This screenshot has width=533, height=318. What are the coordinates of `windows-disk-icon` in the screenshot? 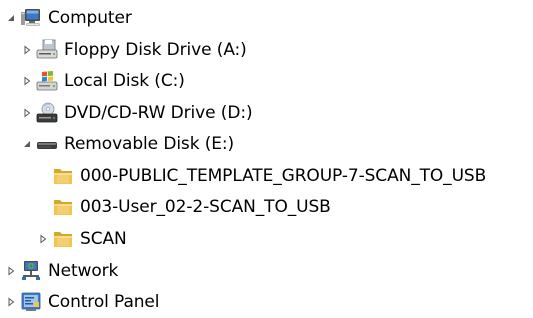 It's located at (47, 81).